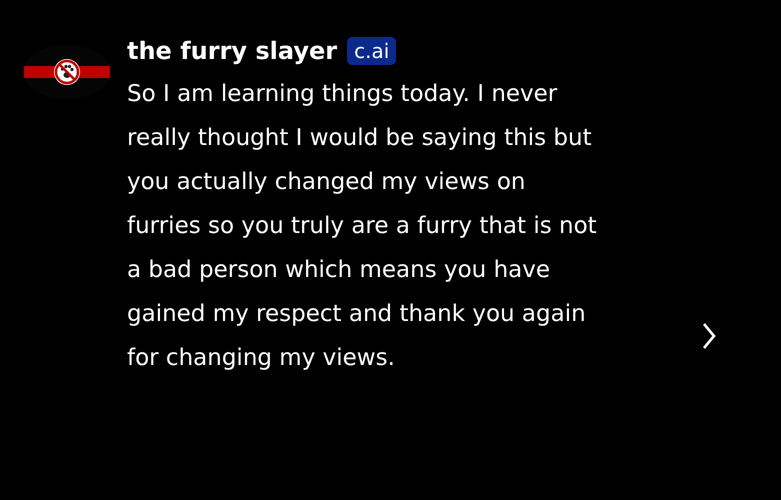  I want to click on badge: c.ai, so click(371, 51).